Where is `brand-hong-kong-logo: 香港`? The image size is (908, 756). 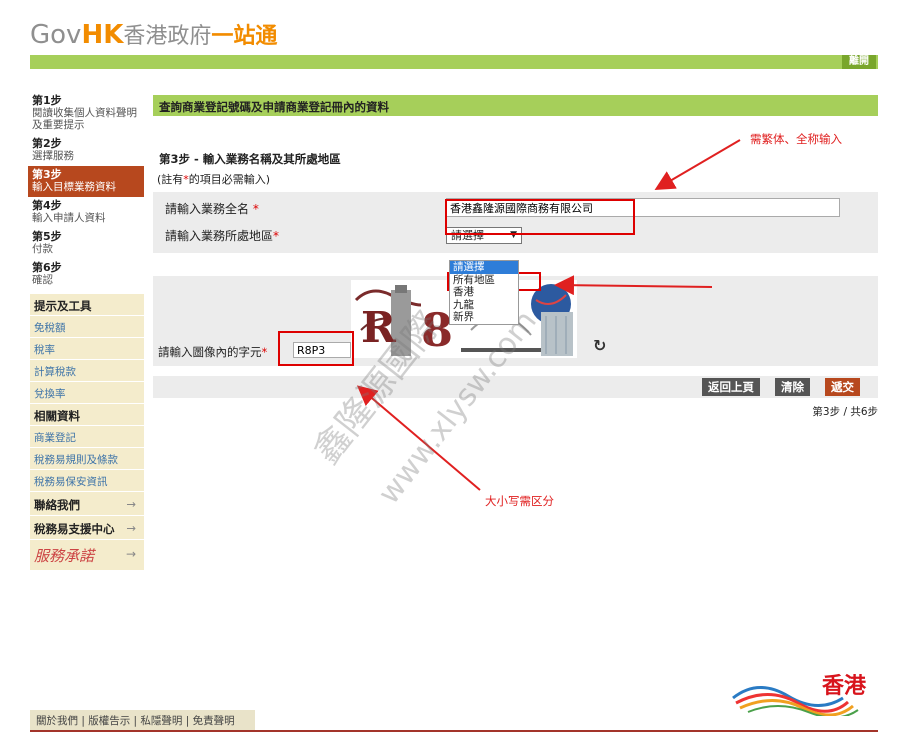
brand-hong-kong-logo: 香港 is located at coordinates (803, 693).